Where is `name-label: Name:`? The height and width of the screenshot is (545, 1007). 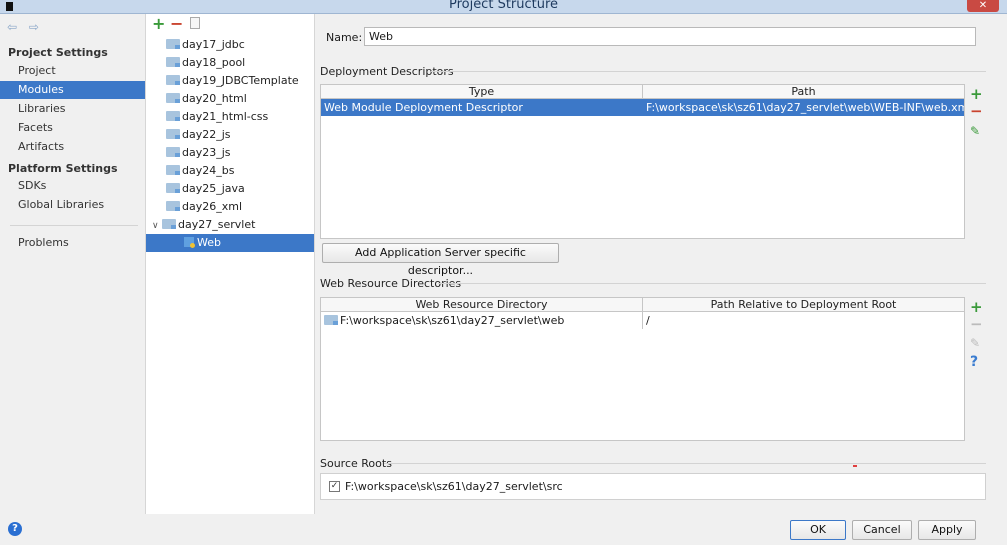
name-label: Name: is located at coordinates (344, 37).